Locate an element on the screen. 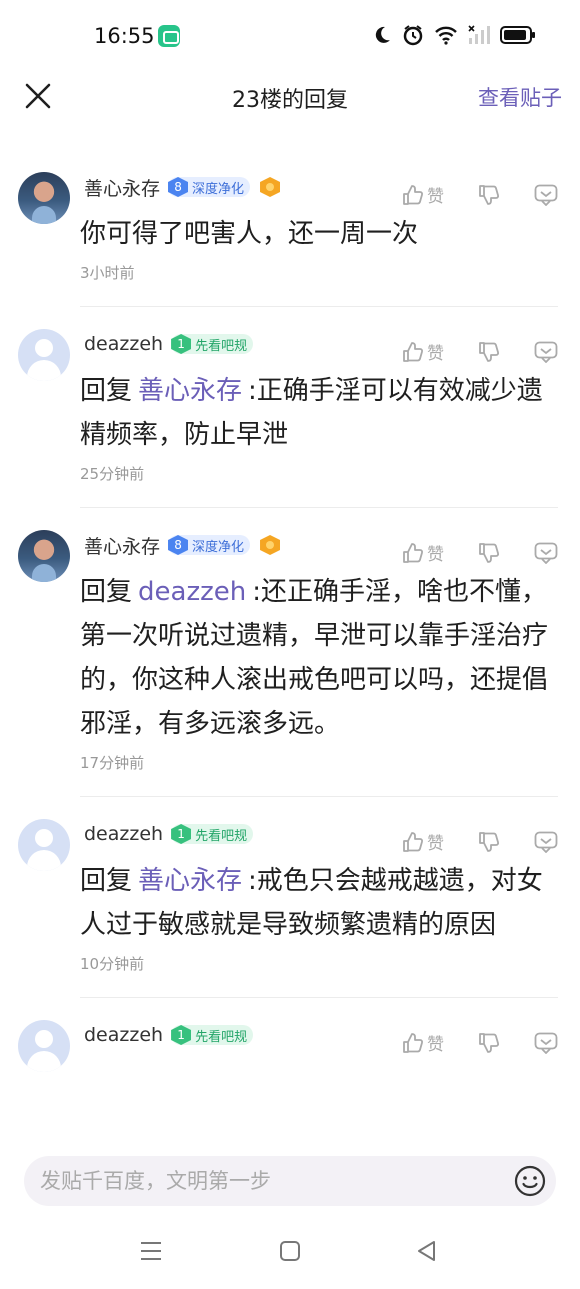 The image size is (580, 1289). comment-item: 善心永存 8 深度净化 赞 你可得了吧害人，还一周一次 3小时前 is located at coordinates (290, 228).